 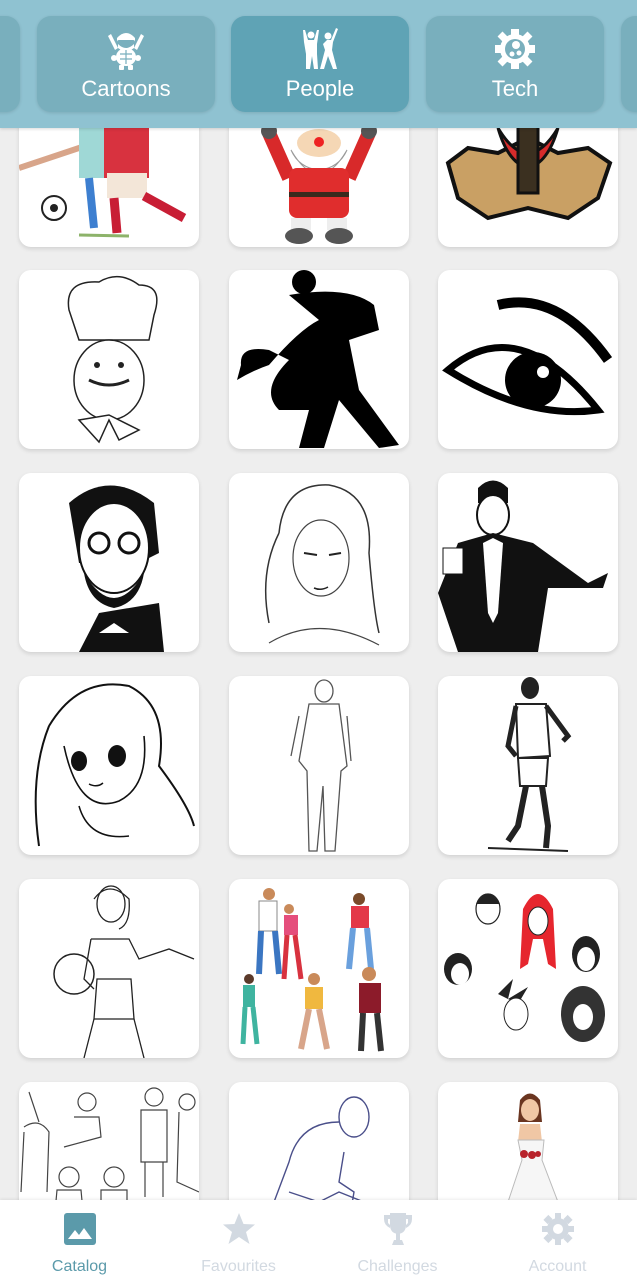 I want to click on dancing-couple-image, so click(x=318, y=359).